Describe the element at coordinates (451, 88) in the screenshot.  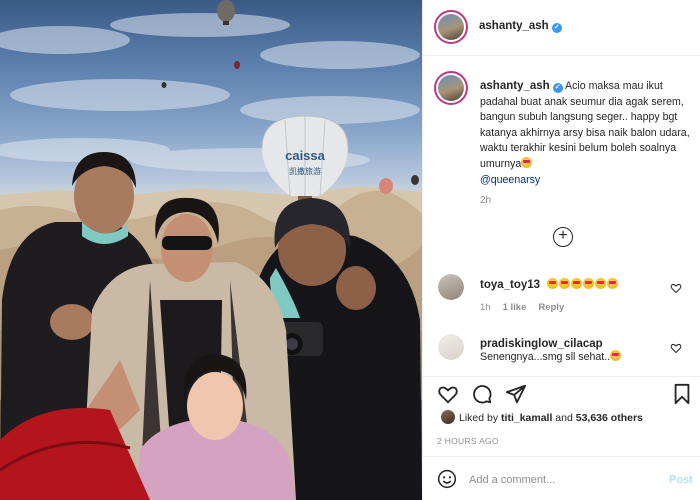
I see `caption-avatar` at that location.